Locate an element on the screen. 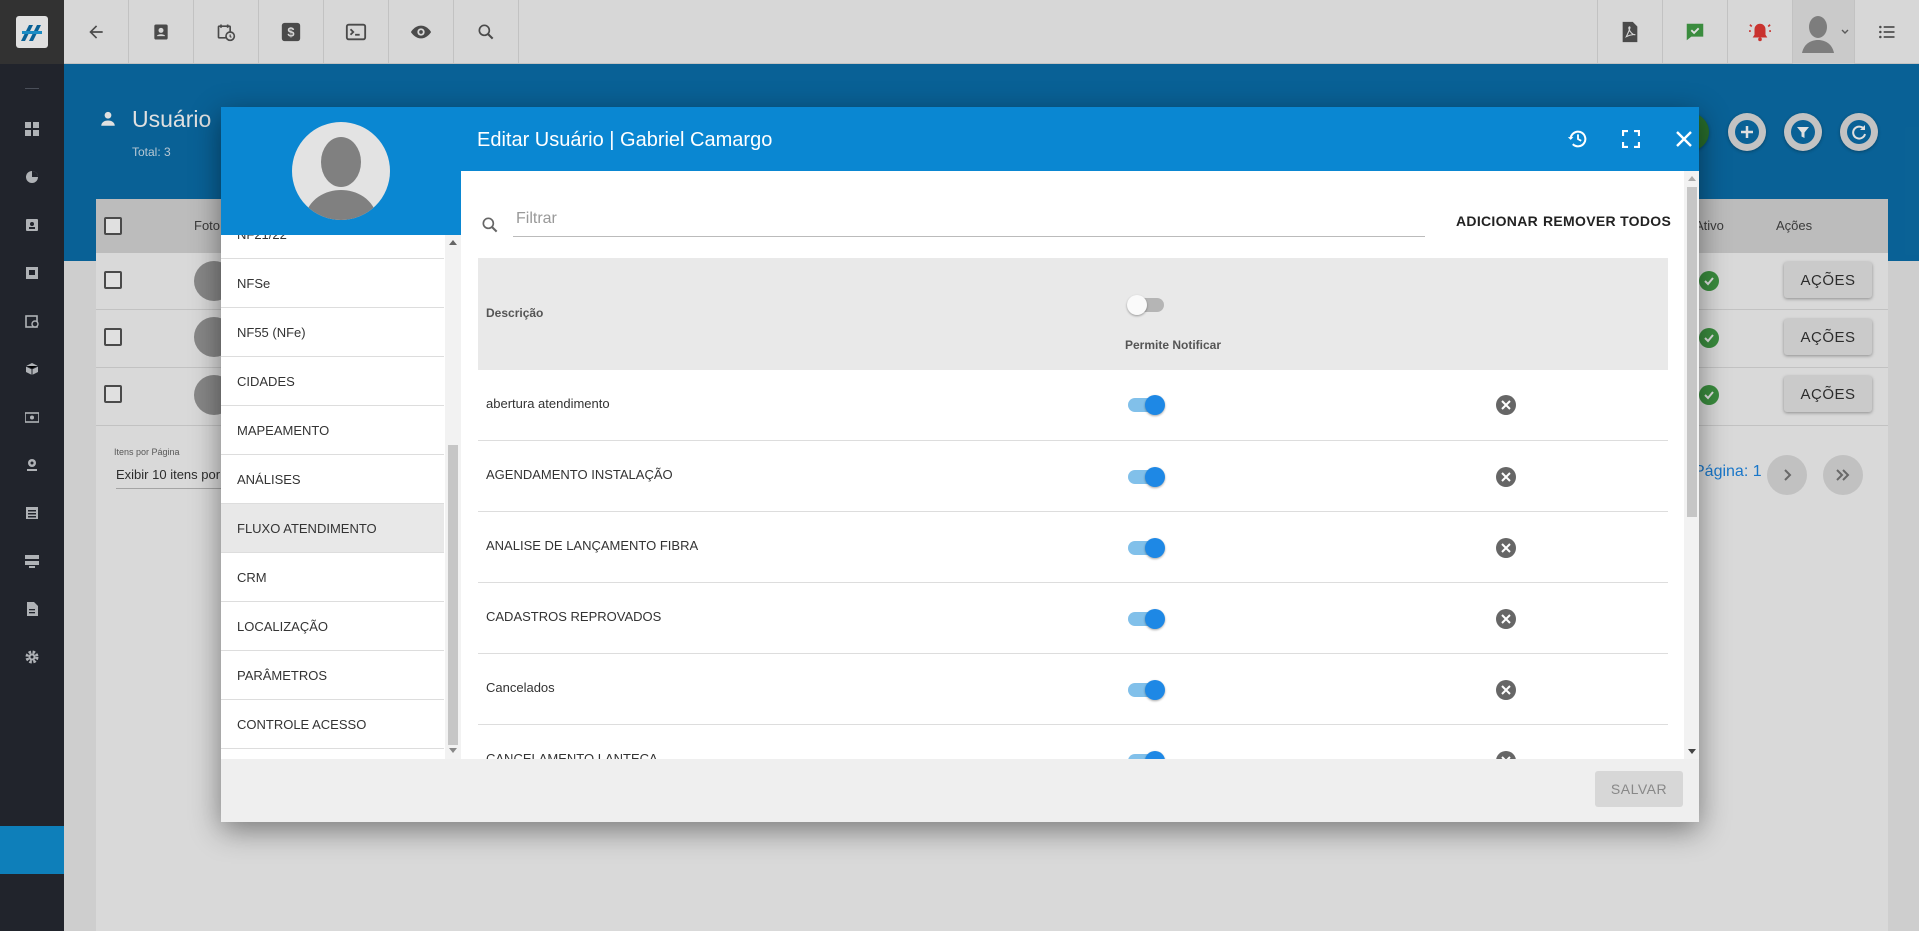 This screenshot has height=931, width=1919. row-description: ANALISE DE LANÇAMENTO FIBRA is located at coordinates (592, 545).